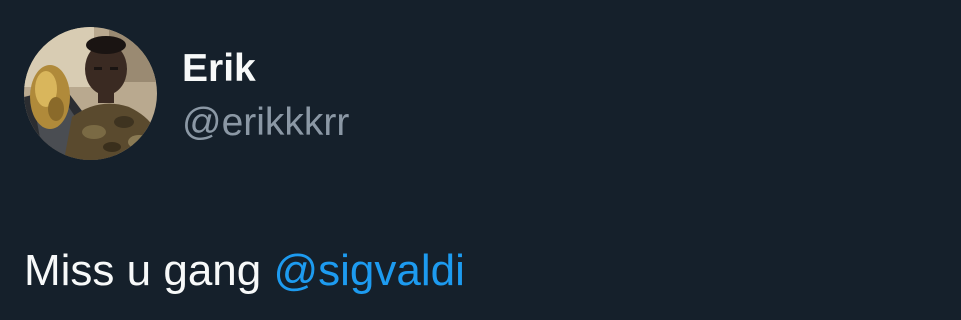  I want to click on author-display-name: Erik, so click(219, 69).